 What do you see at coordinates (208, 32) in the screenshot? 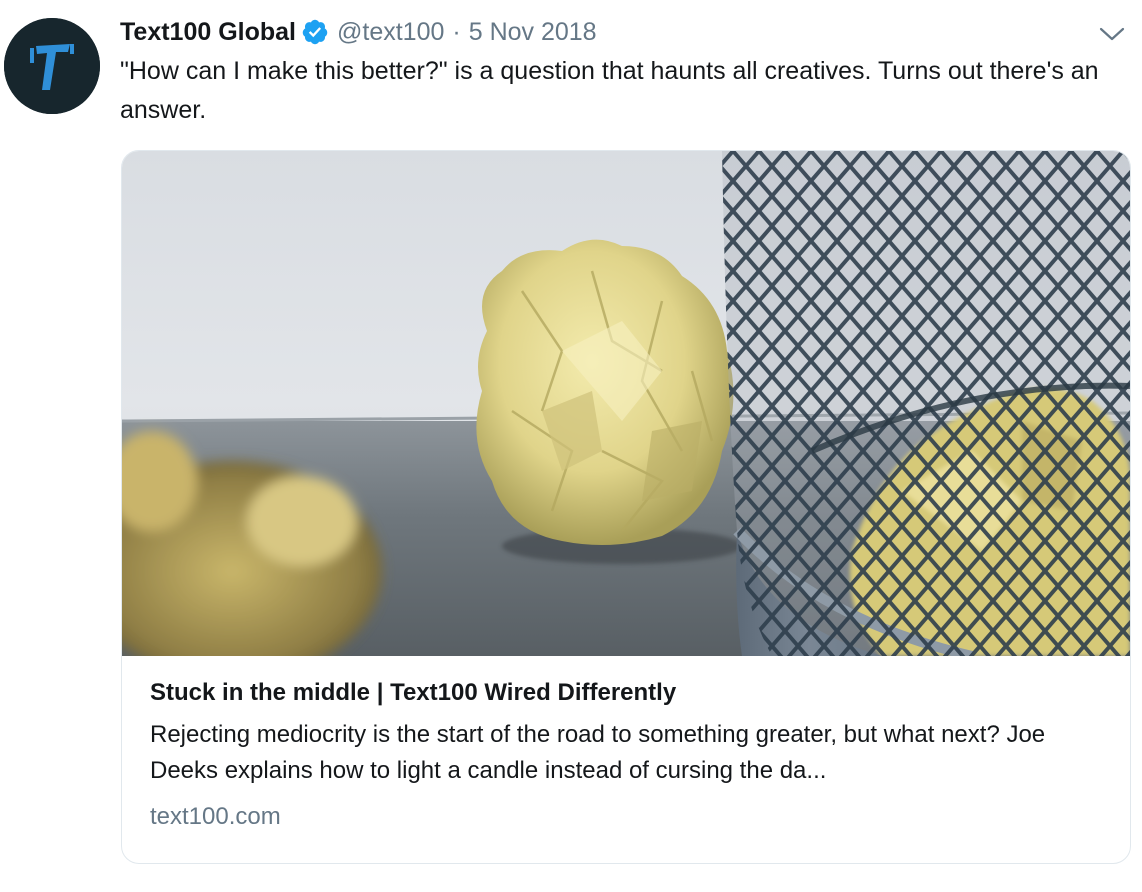
I see `display-name: Text100 Global` at bounding box center [208, 32].